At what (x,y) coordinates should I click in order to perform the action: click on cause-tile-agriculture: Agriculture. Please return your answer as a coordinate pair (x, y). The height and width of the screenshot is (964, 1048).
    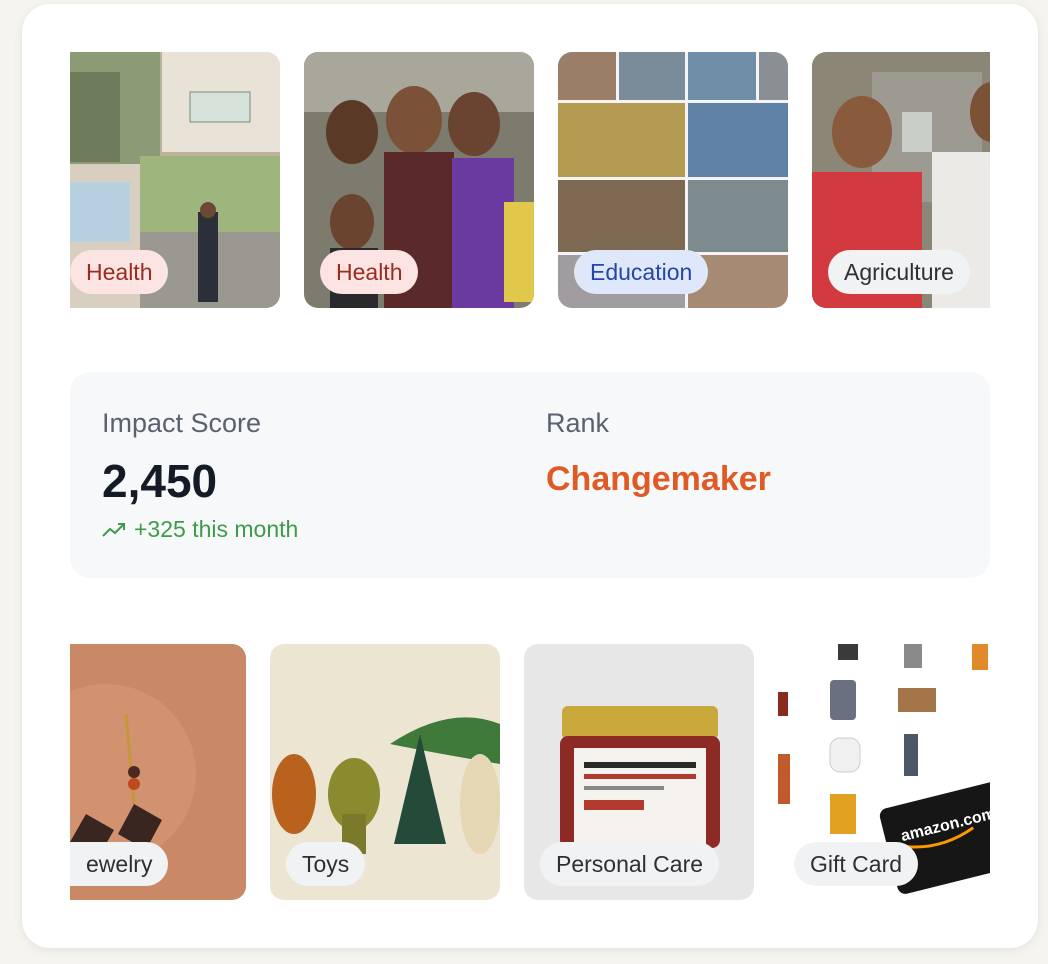
    Looking at the image, I should click on (901, 180).